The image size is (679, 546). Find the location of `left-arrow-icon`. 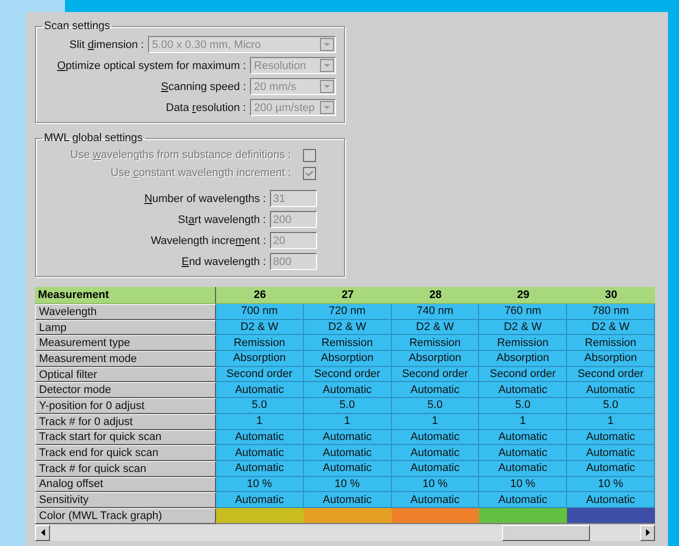

left-arrow-icon is located at coordinates (42, 532).